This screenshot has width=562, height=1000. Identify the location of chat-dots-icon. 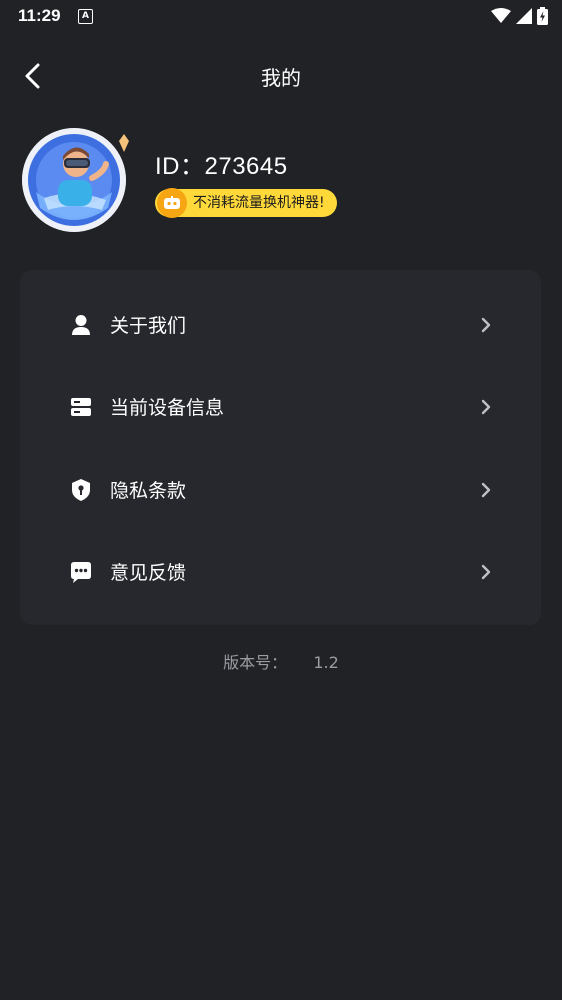
(81, 572).